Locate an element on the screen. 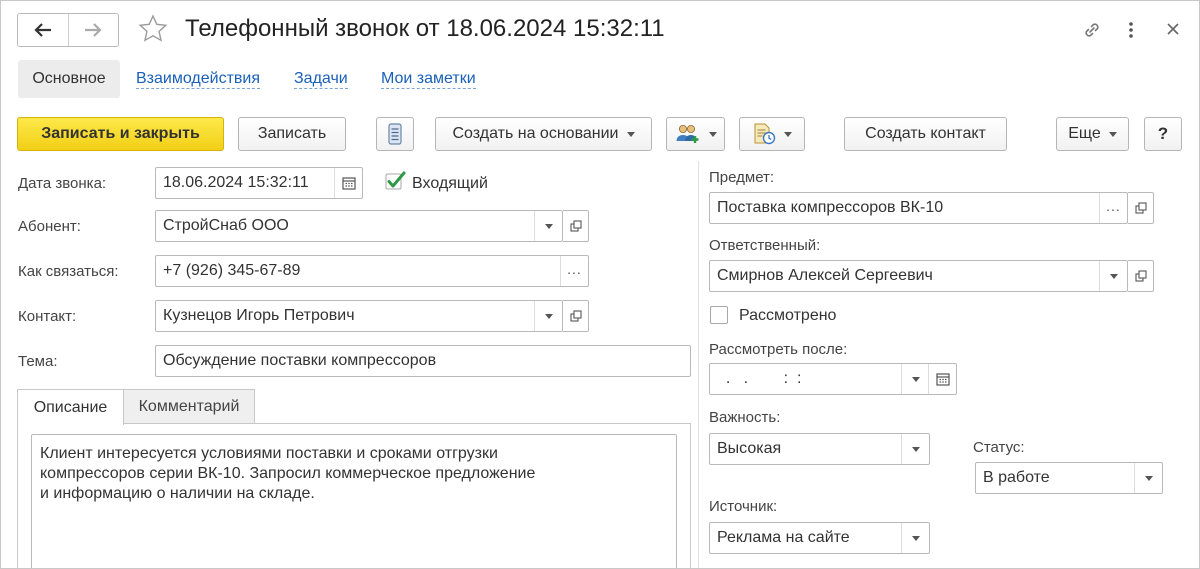 This screenshot has height=569, width=1200. contact-label: Контакт: is located at coordinates (47, 316).